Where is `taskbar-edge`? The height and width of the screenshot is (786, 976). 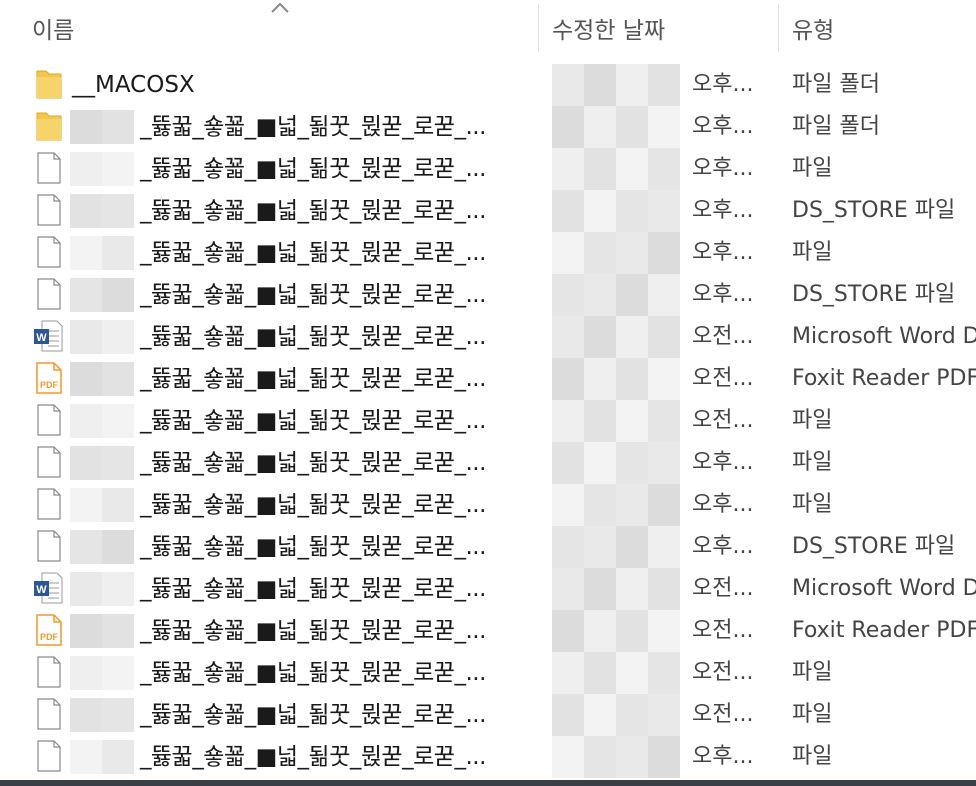
taskbar-edge is located at coordinates (488, 783).